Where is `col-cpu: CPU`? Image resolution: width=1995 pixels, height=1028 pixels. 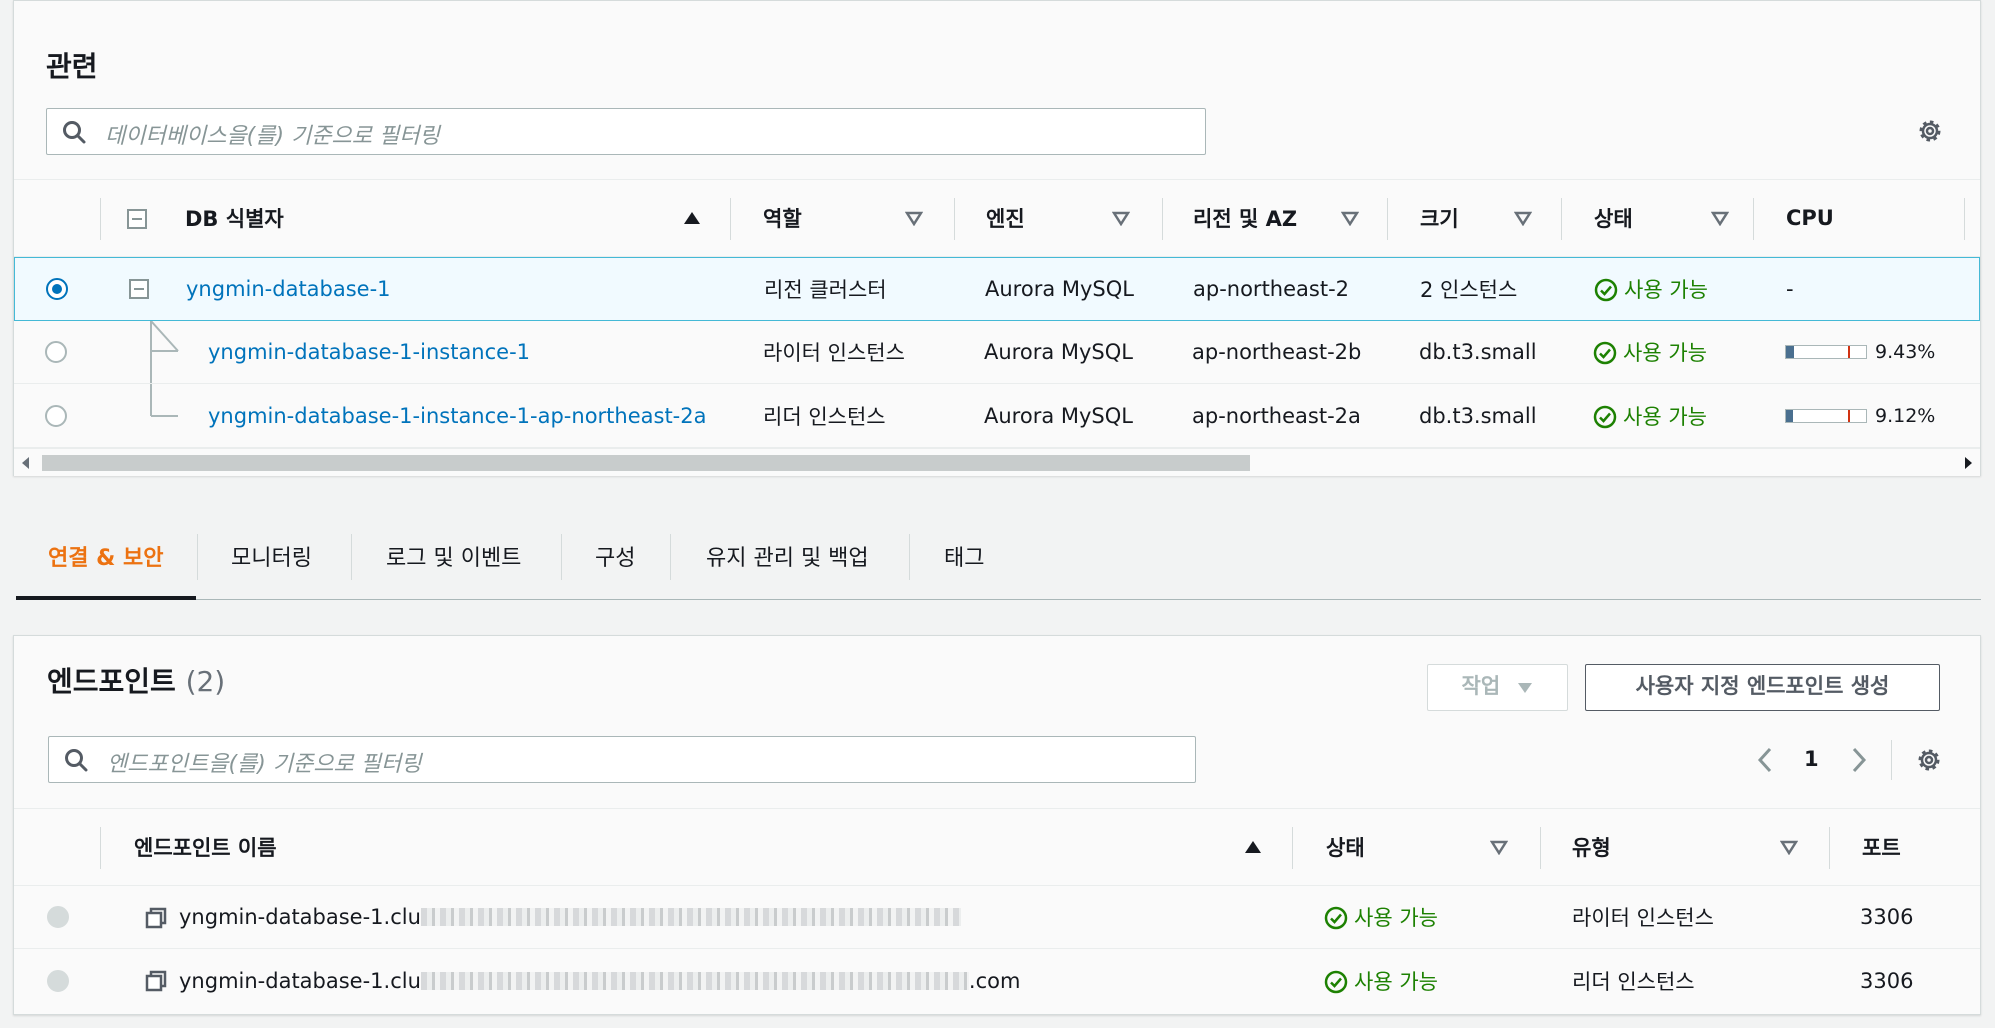 col-cpu: CPU is located at coordinates (1810, 218).